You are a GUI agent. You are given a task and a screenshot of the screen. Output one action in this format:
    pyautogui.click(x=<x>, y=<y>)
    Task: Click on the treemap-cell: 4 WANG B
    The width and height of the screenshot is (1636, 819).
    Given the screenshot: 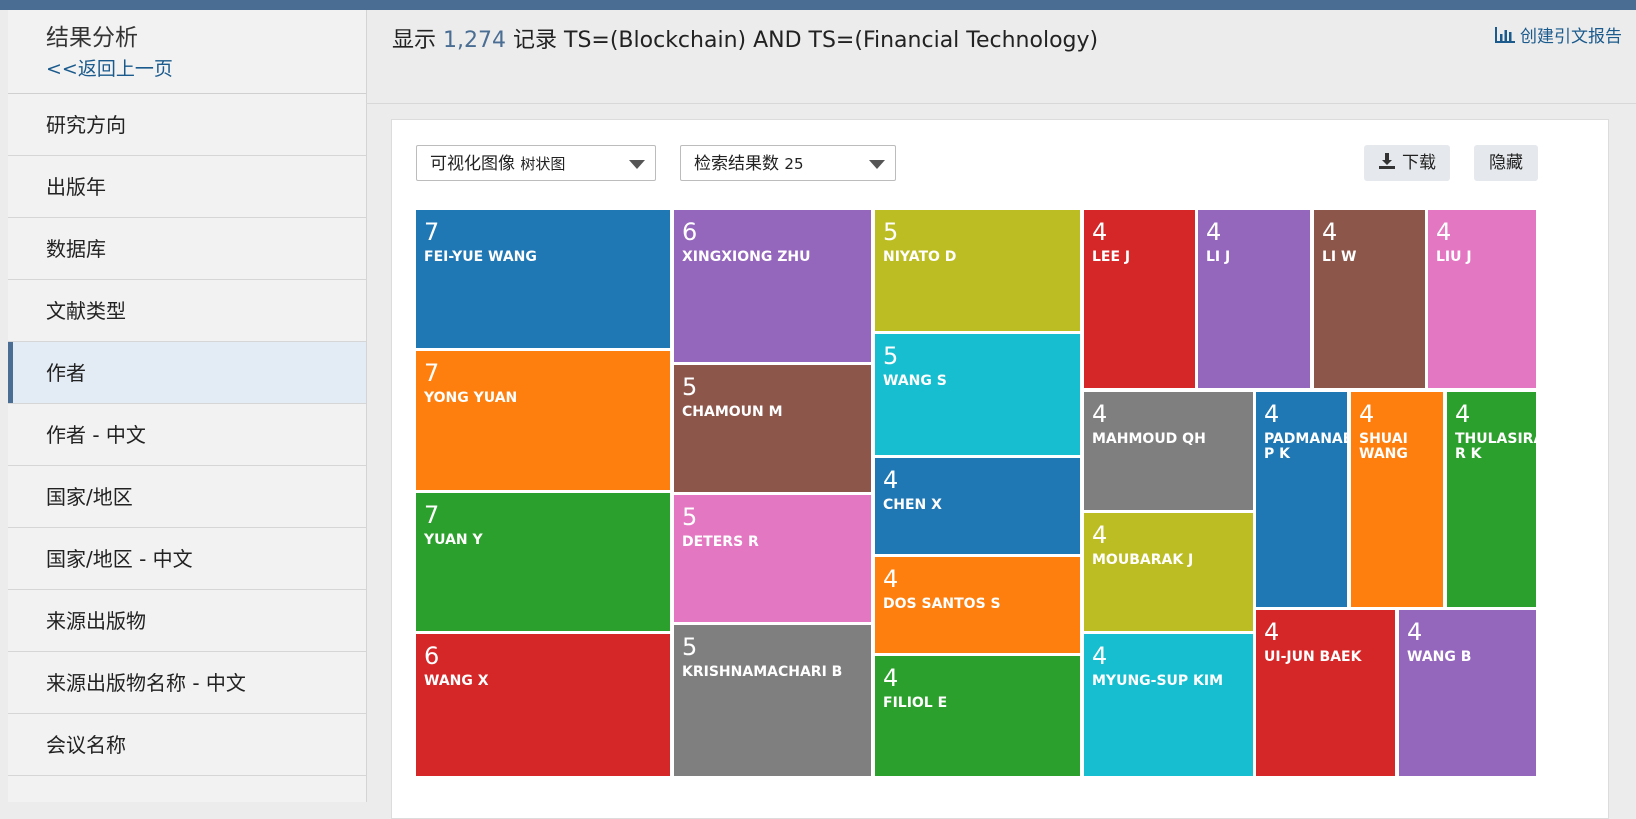 What is the action you would take?
    pyautogui.click(x=1467, y=693)
    